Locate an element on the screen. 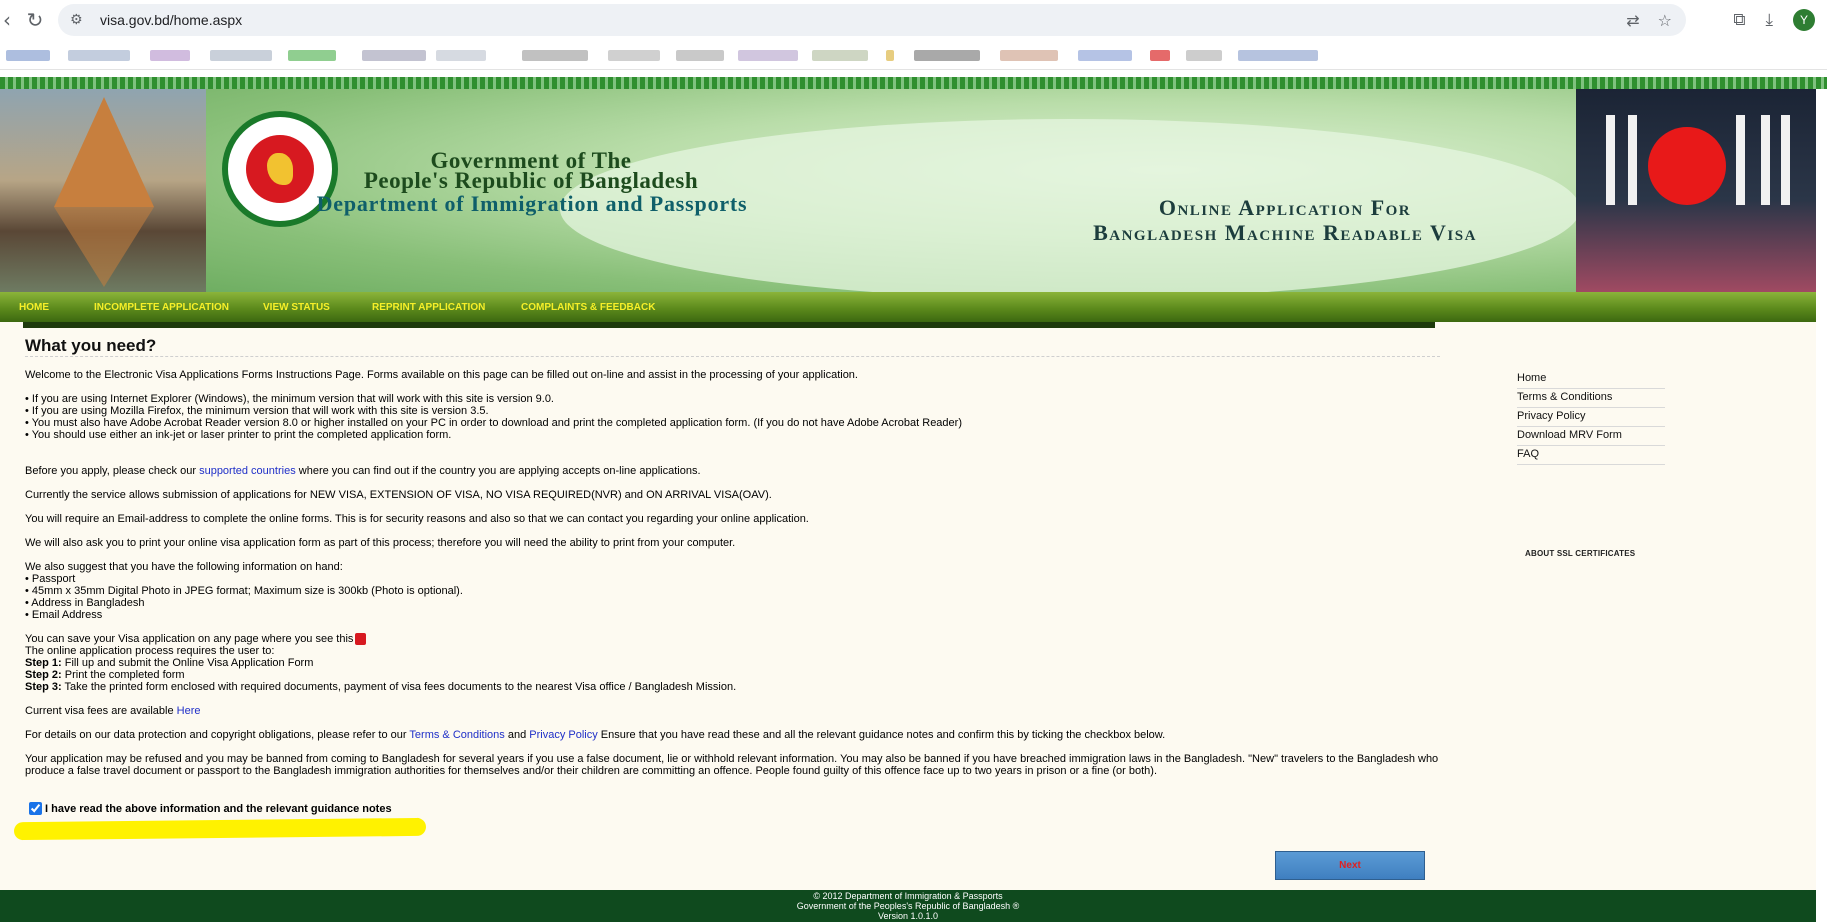 Image resolution: width=1827 pixels, height=922 pixels. browser-toolbar: ‹ ↻ ⚙ visa.gov.bd/home.aspx ⇄ ☆ ⧉ ⤓ Y is located at coordinates (913, 20).